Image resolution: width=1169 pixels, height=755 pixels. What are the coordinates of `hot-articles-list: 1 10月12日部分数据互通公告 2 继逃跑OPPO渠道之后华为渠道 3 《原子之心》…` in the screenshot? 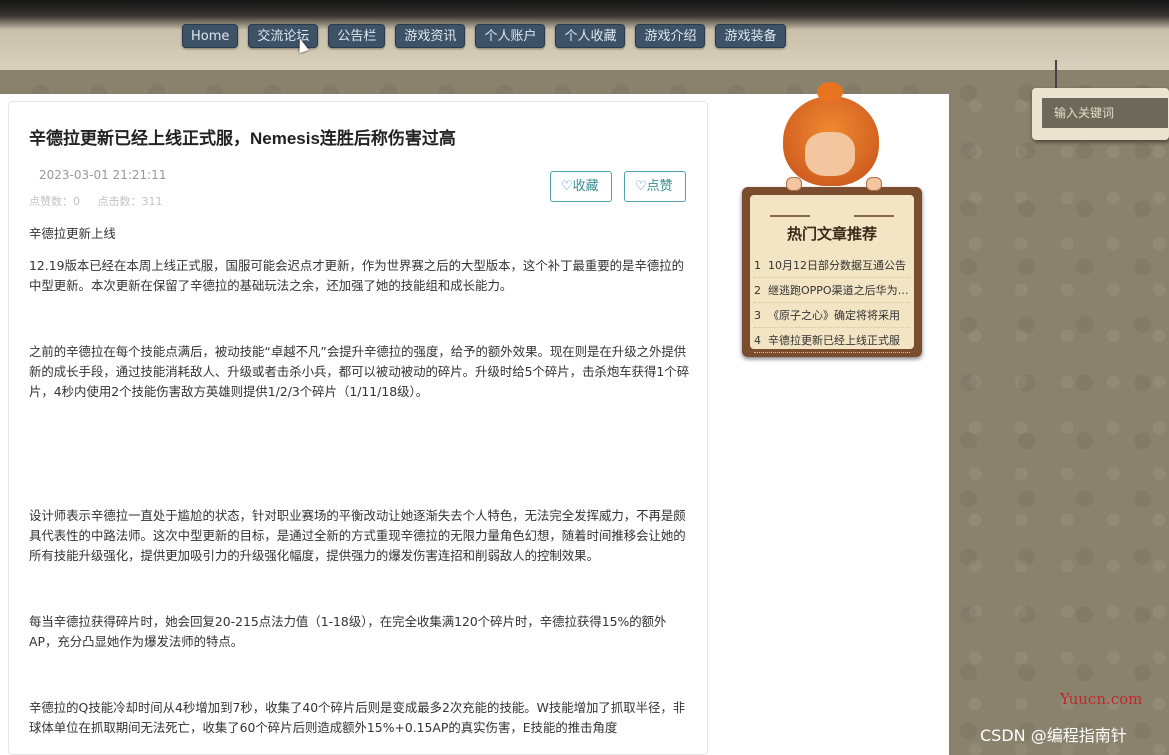 It's located at (832, 303).